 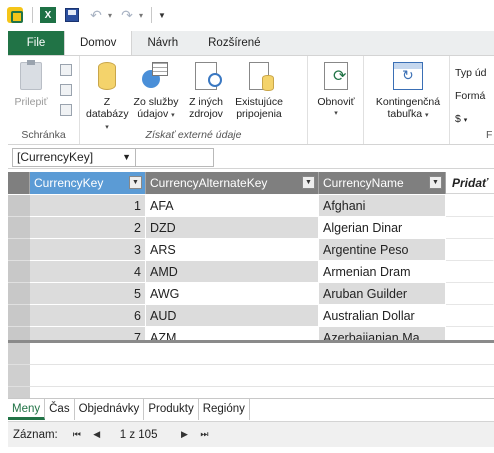 I want to click on cell-currencyalternatekey: AMD, so click(x=232, y=272).